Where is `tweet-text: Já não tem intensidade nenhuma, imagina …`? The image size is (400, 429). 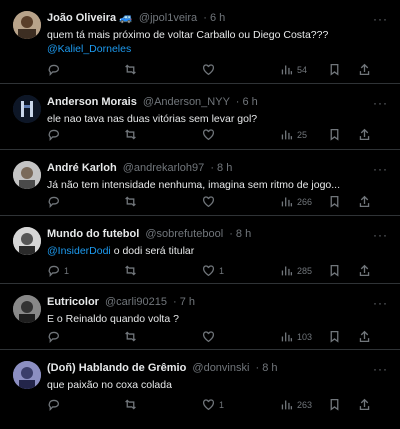 tweet-text: Já não tem intensidade nenhuma, imagina … is located at coordinates (194, 185).